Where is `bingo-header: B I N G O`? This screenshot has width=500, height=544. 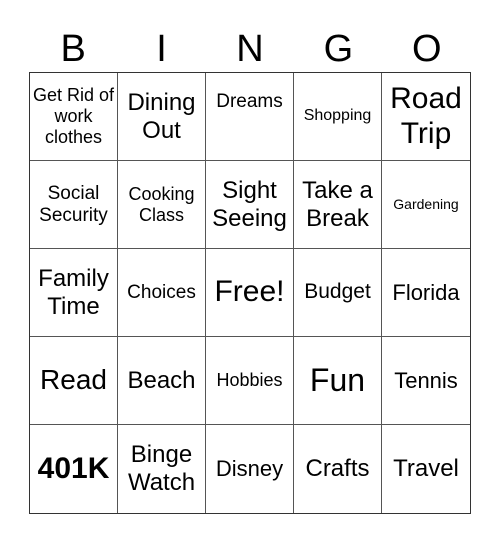 bingo-header: B I N G O is located at coordinates (250, 49).